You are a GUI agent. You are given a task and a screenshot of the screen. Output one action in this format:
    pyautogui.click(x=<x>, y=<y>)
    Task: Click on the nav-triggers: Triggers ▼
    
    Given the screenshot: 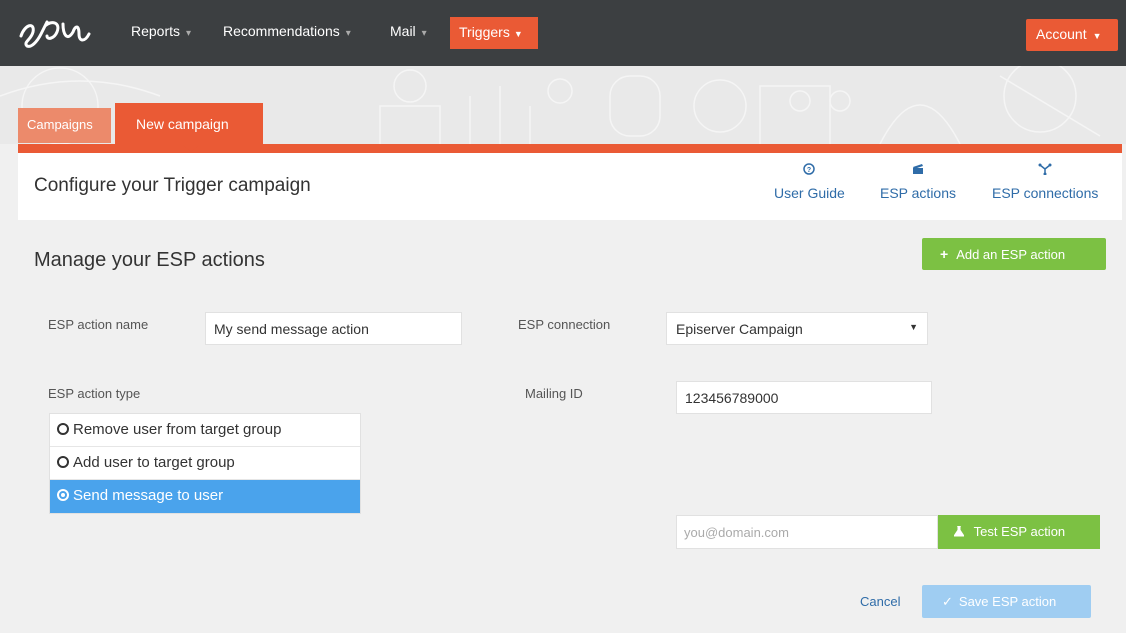 What is the action you would take?
    pyautogui.click(x=494, y=33)
    